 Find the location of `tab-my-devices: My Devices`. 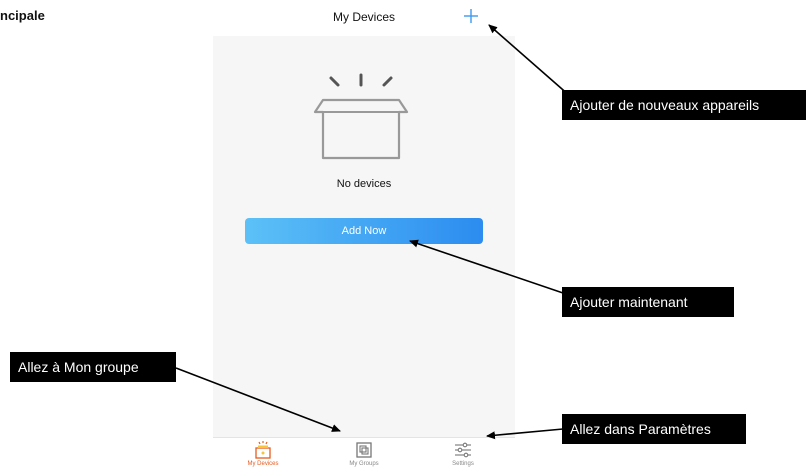

tab-my-devices: My Devices is located at coordinates (263, 455).